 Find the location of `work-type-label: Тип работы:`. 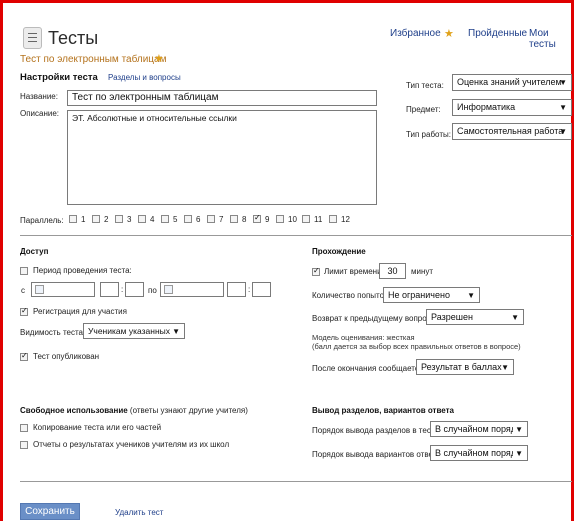

work-type-label: Тип работы: is located at coordinates (428, 134).